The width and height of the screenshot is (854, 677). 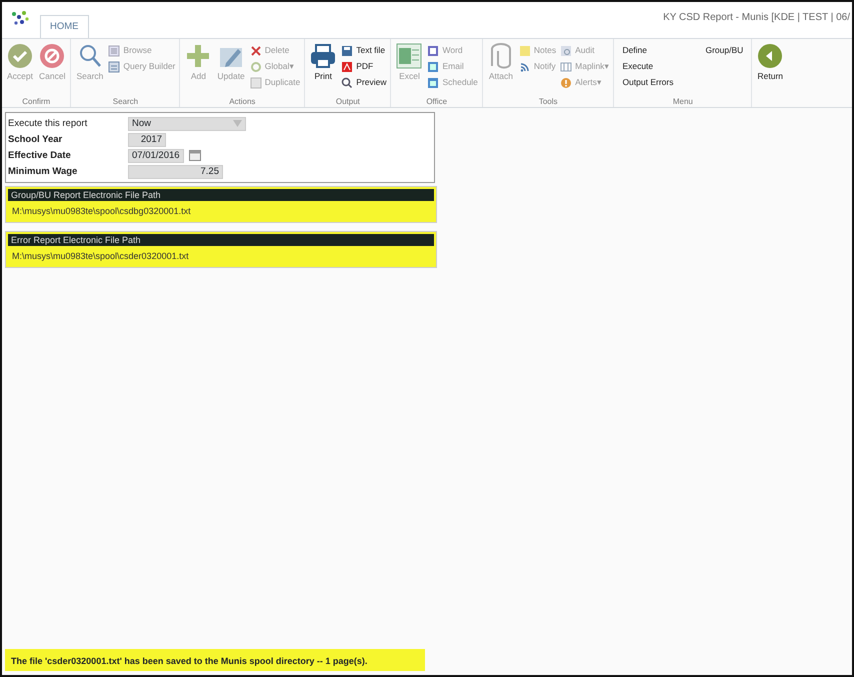 What do you see at coordinates (363, 66) in the screenshot?
I see `ribbon-button: PDF` at bounding box center [363, 66].